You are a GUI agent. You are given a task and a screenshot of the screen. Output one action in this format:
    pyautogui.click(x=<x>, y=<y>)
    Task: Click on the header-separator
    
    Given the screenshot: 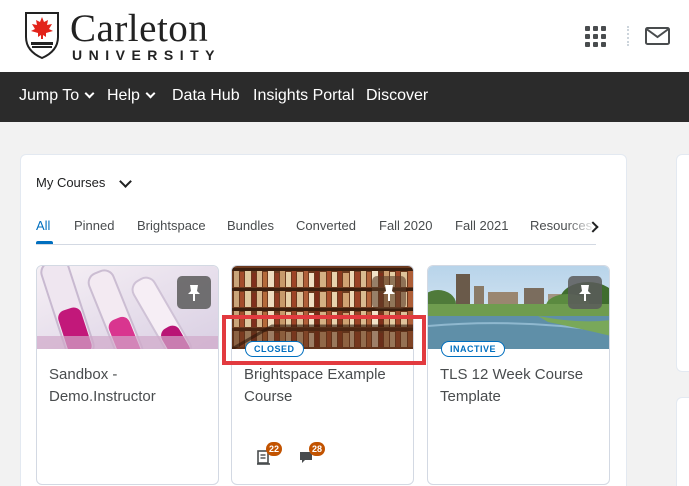 What is the action you would take?
    pyautogui.click(x=628, y=36)
    